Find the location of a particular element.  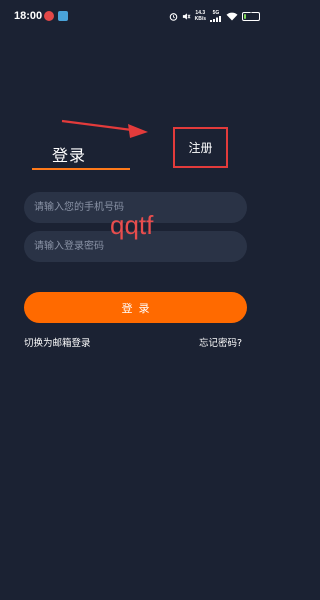

tab-register-label: 注册 is located at coordinates (200, 148).